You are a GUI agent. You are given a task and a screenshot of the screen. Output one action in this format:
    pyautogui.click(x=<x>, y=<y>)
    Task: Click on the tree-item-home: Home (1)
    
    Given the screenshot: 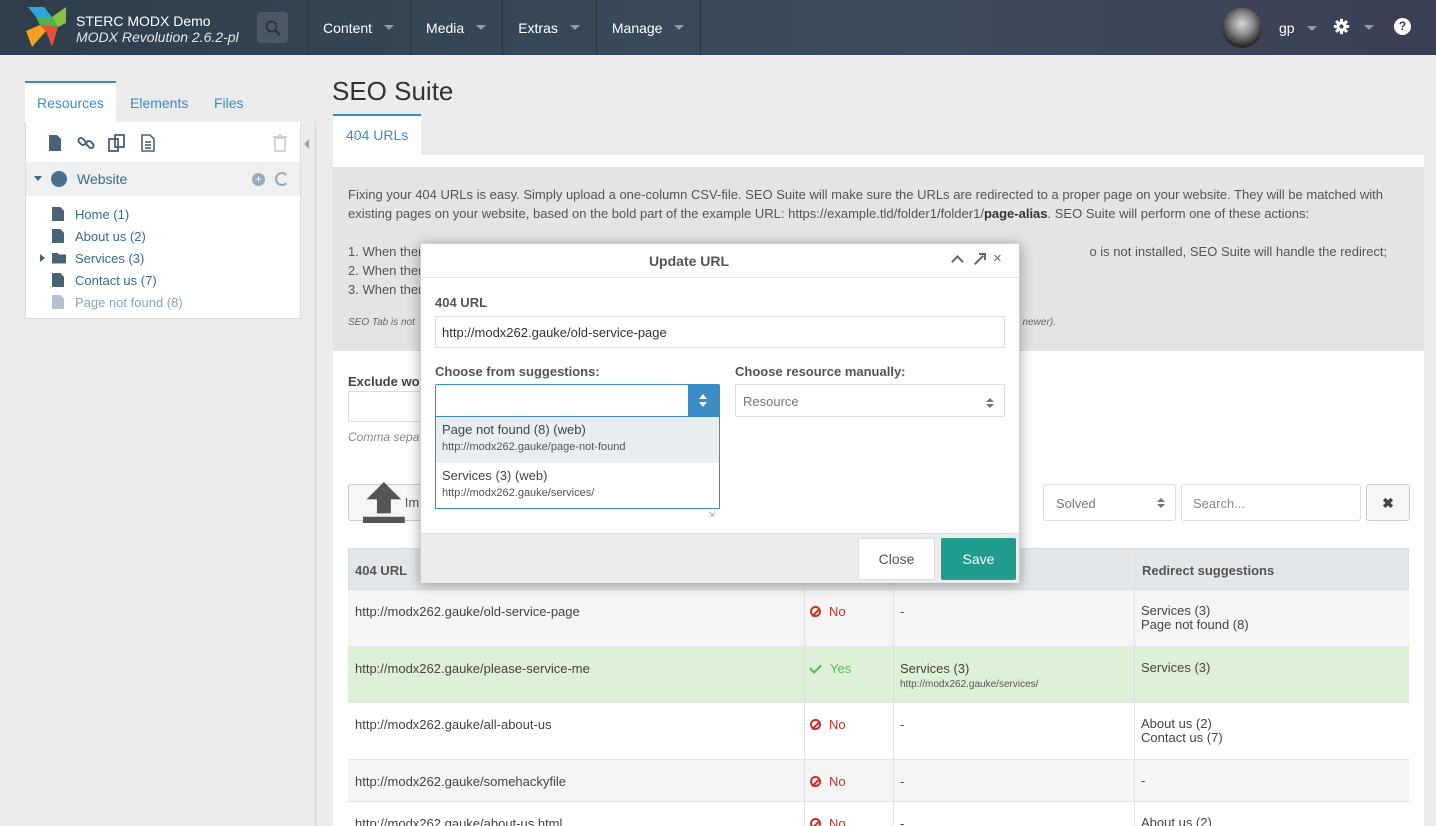 What is the action you would take?
    pyautogui.click(x=90, y=214)
    